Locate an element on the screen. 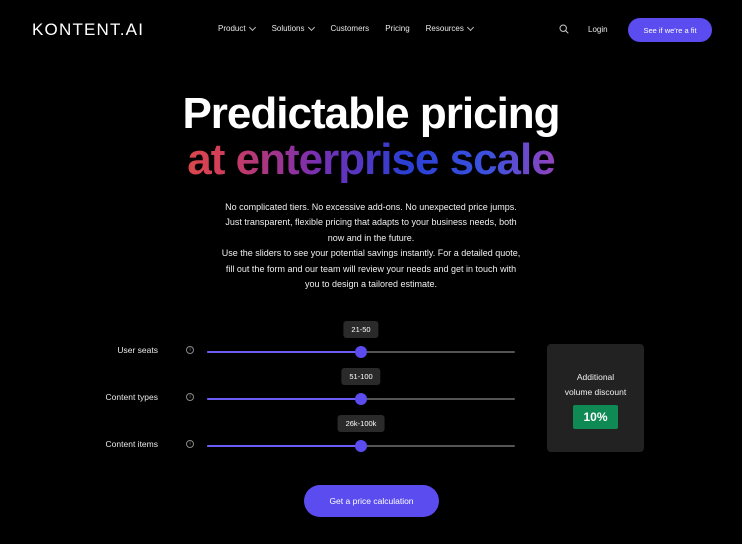  slider-label: Content types is located at coordinates (131, 397).